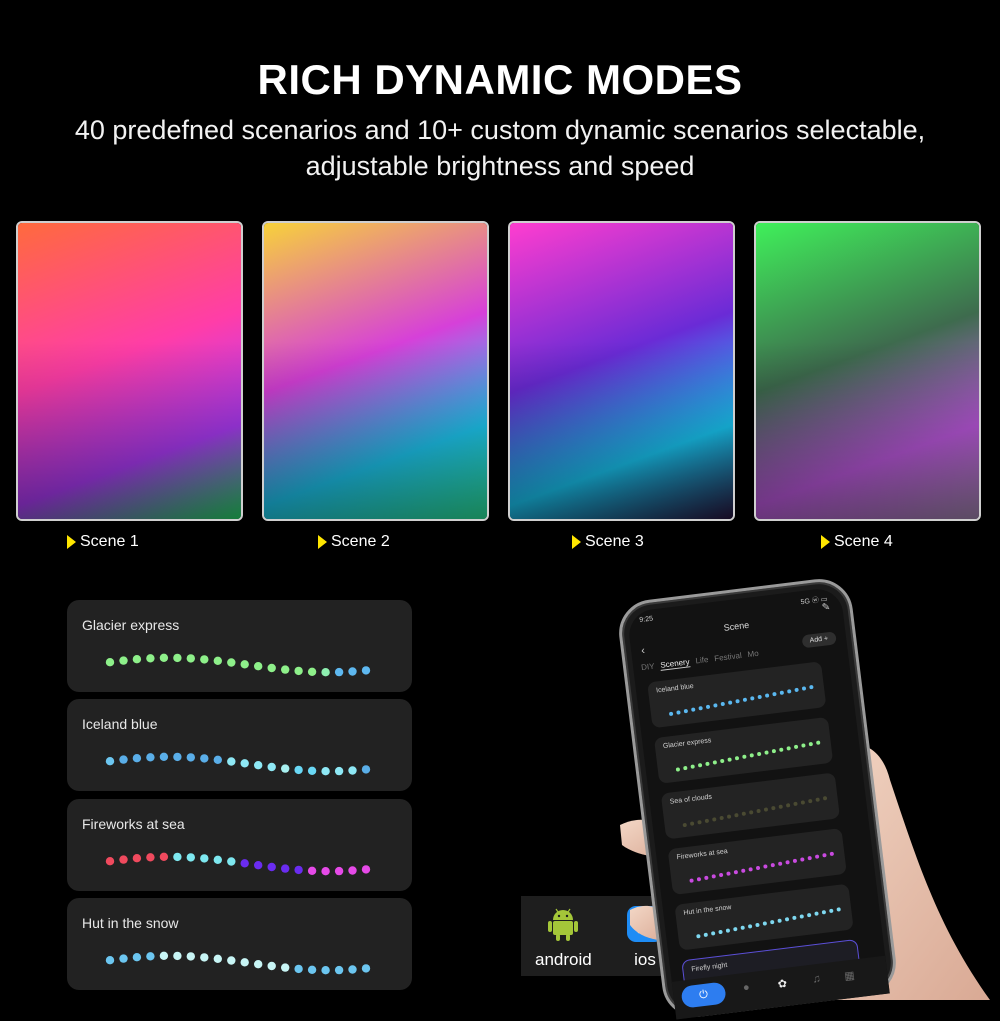  I want to click on android-badge: android, so click(563, 937).